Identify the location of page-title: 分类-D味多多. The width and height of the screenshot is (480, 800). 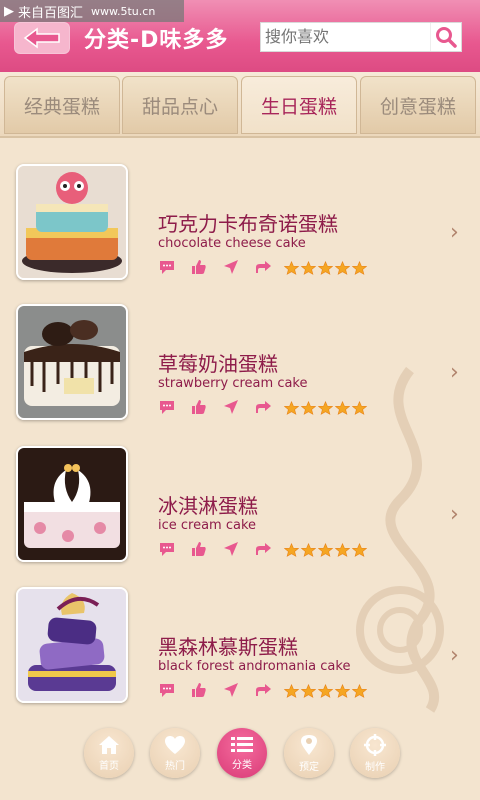
(156, 40).